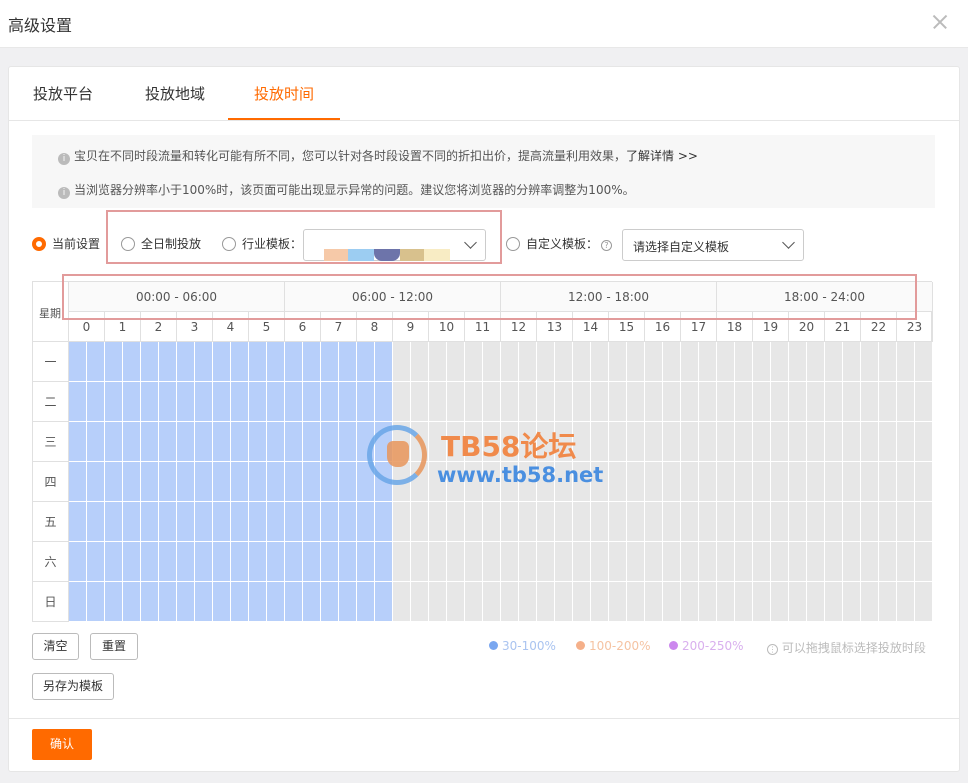 The height and width of the screenshot is (783, 968). Describe the element at coordinates (62, 744) in the screenshot. I see `confirm-button: 确认` at that location.